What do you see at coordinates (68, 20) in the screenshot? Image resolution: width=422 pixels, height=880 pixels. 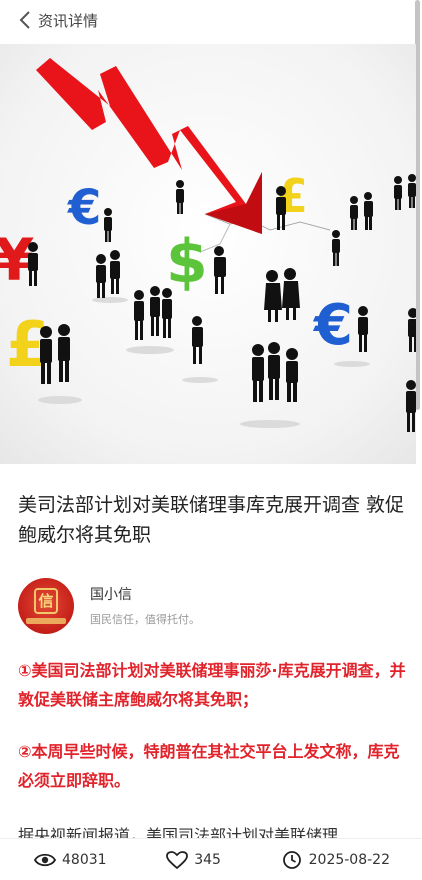 I see `page-title: 资讯详情` at bounding box center [68, 20].